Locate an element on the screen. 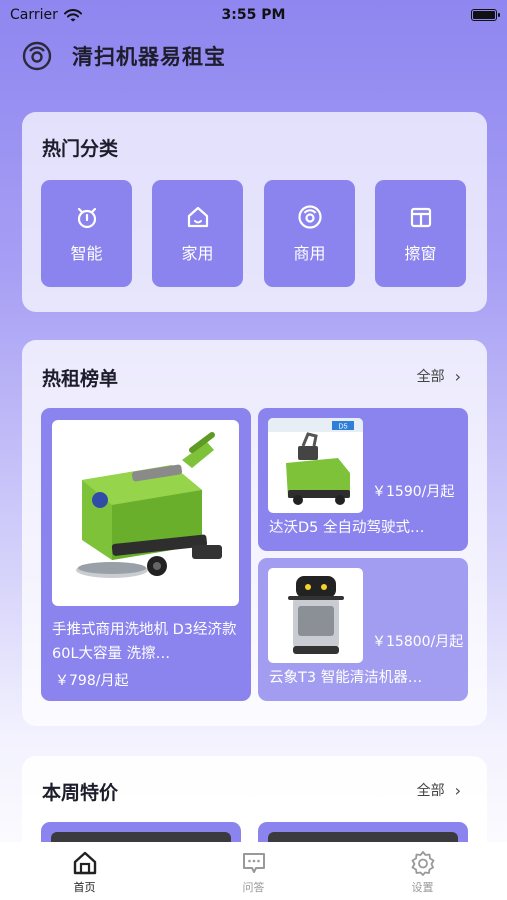 The height and width of the screenshot is (900, 507). status-left: Carrier is located at coordinates (46, 15).